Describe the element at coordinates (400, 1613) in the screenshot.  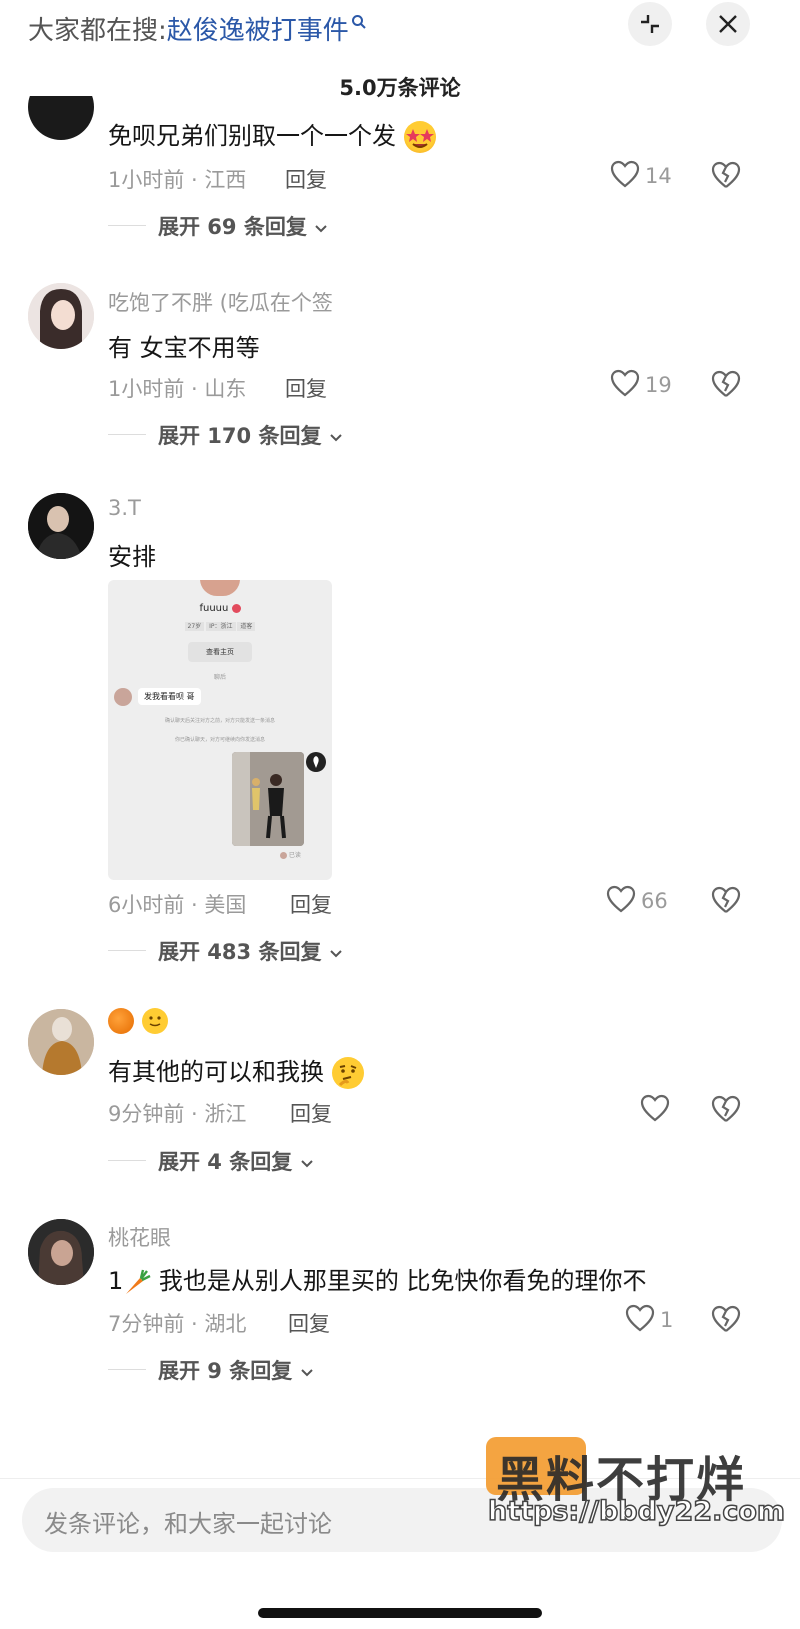
I see `home-indicator` at that location.